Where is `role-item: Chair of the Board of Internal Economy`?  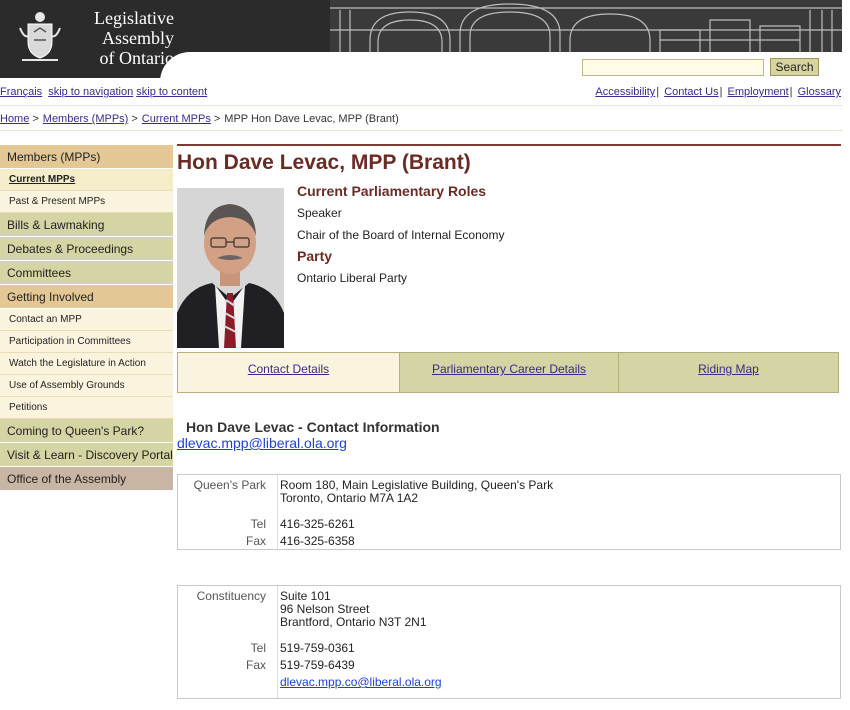
role-item: Chair of the Board of Internal Economy is located at coordinates (401, 235).